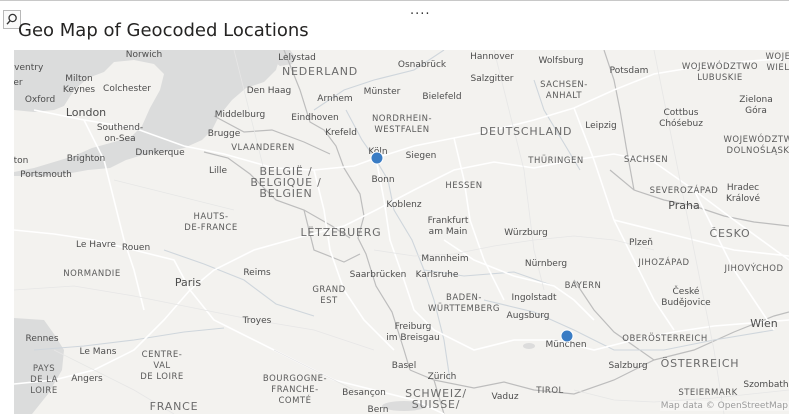 Image resolution: width=789 pixels, height=414 pixels. Describe the element at coordinates (92, 274) in the screenshot. I see `map-label: NORMANDIE` at that location.